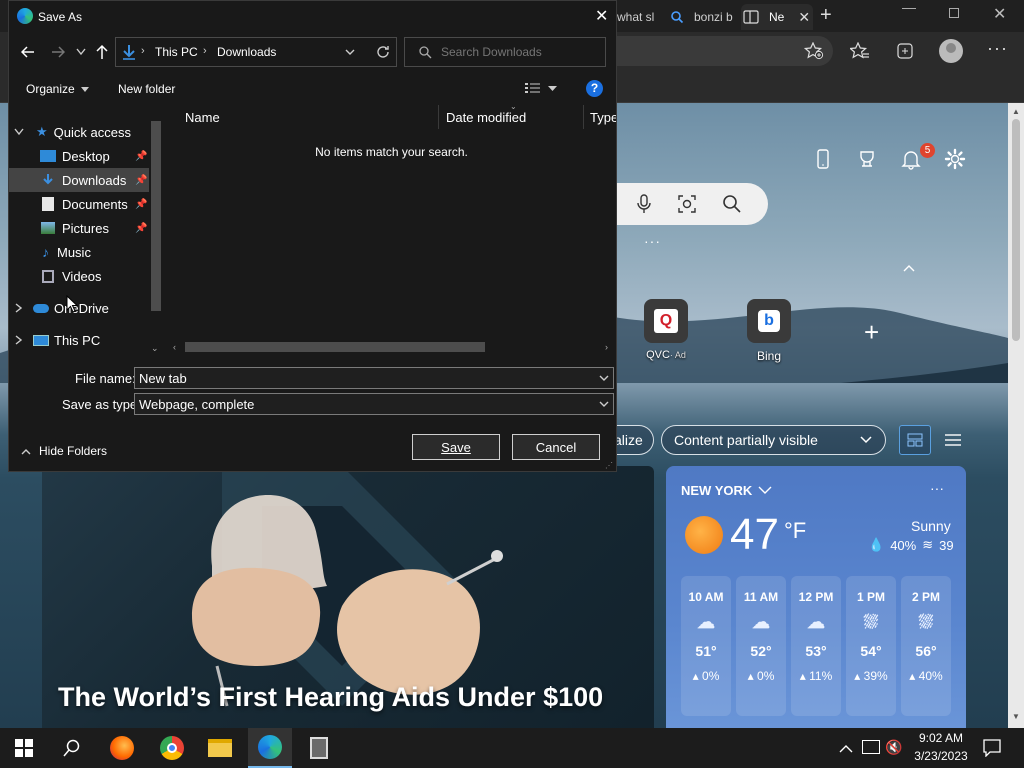 The height and width of the screenshot is (768, 1024). I want to click on scroll-down-arrow-icon: ▼, so click(1016, 716).